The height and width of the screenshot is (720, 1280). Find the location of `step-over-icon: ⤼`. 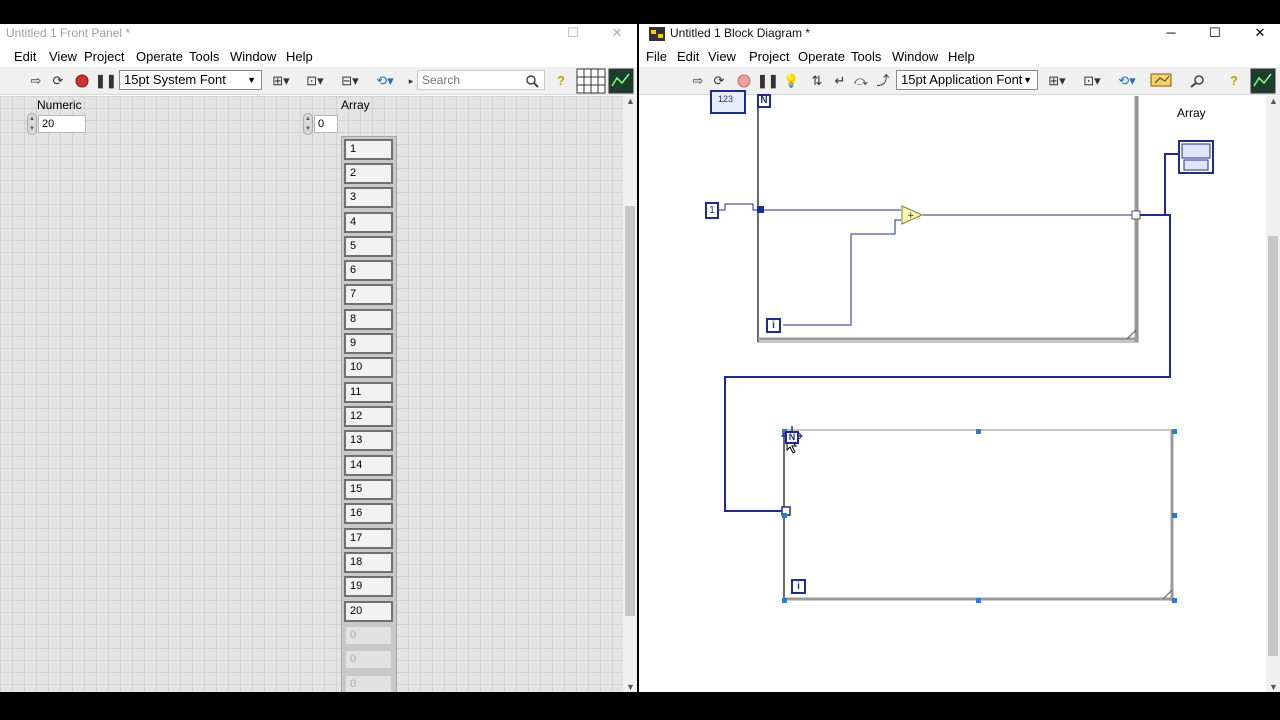

step-over-icon: ⤼ is located at coordinates (861, 81).